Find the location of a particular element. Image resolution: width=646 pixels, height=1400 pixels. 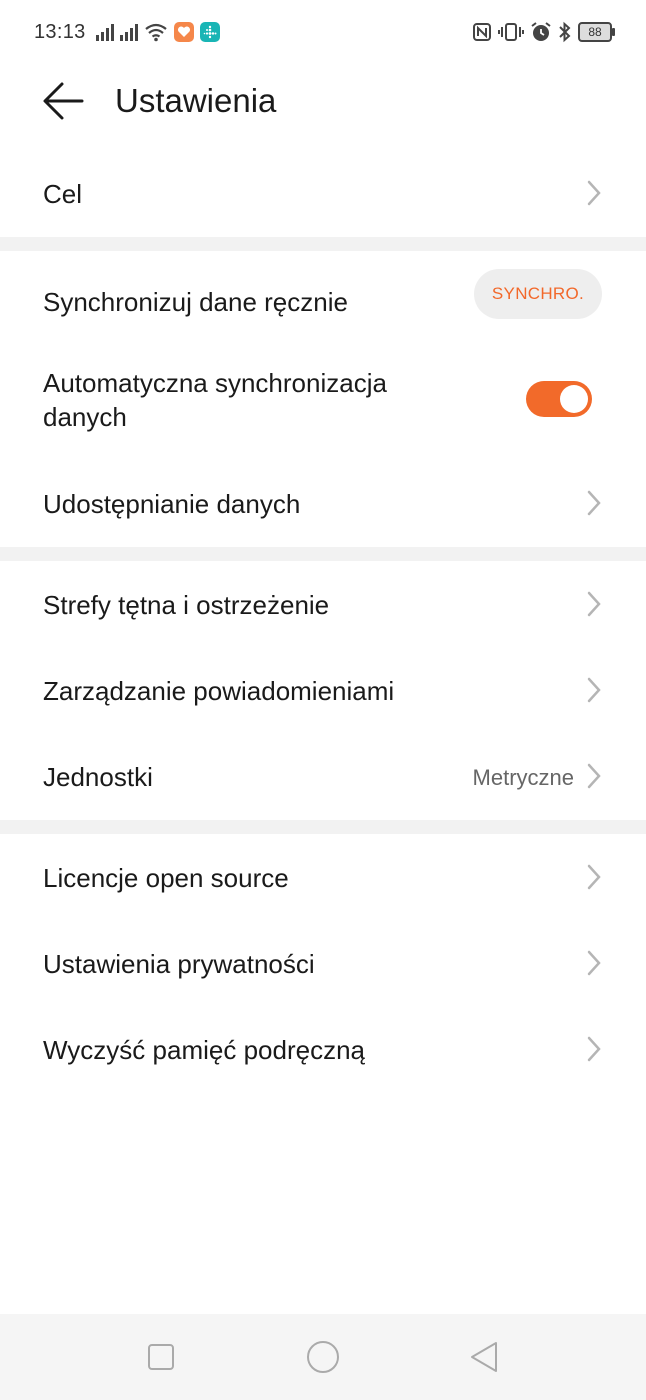

system-nav-bar is located at coordinates (323, 1357).